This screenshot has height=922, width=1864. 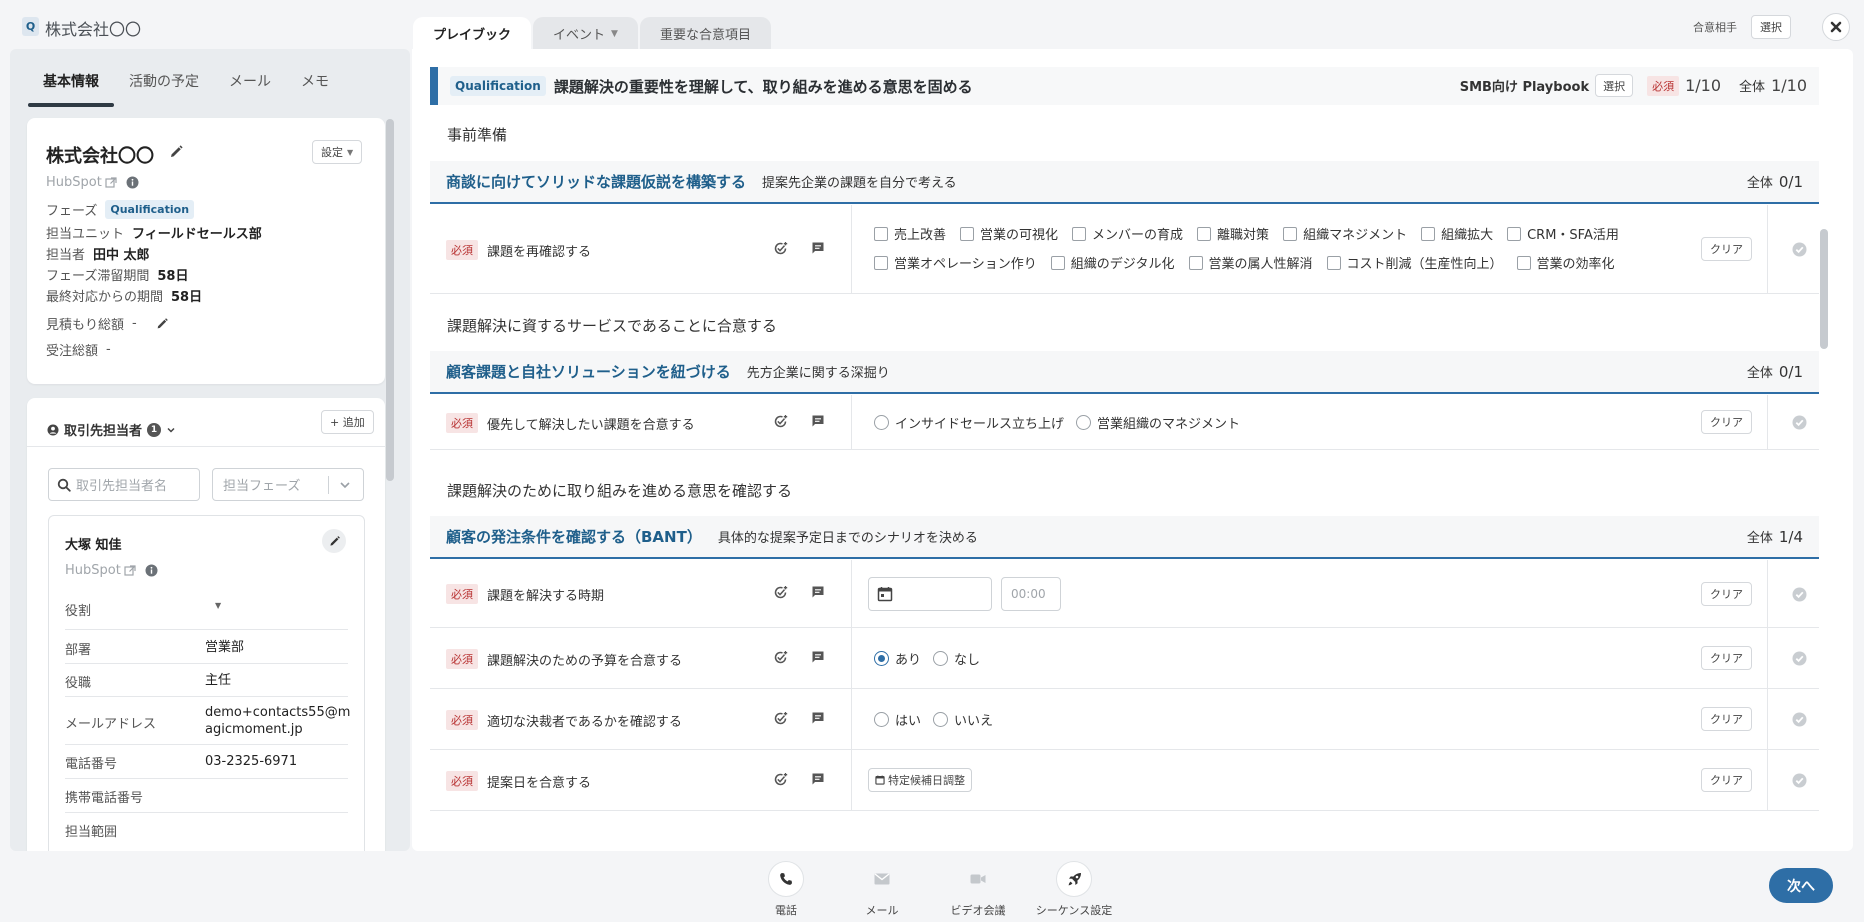 I want to click on sequence-button, so click(x=1074, y=879).